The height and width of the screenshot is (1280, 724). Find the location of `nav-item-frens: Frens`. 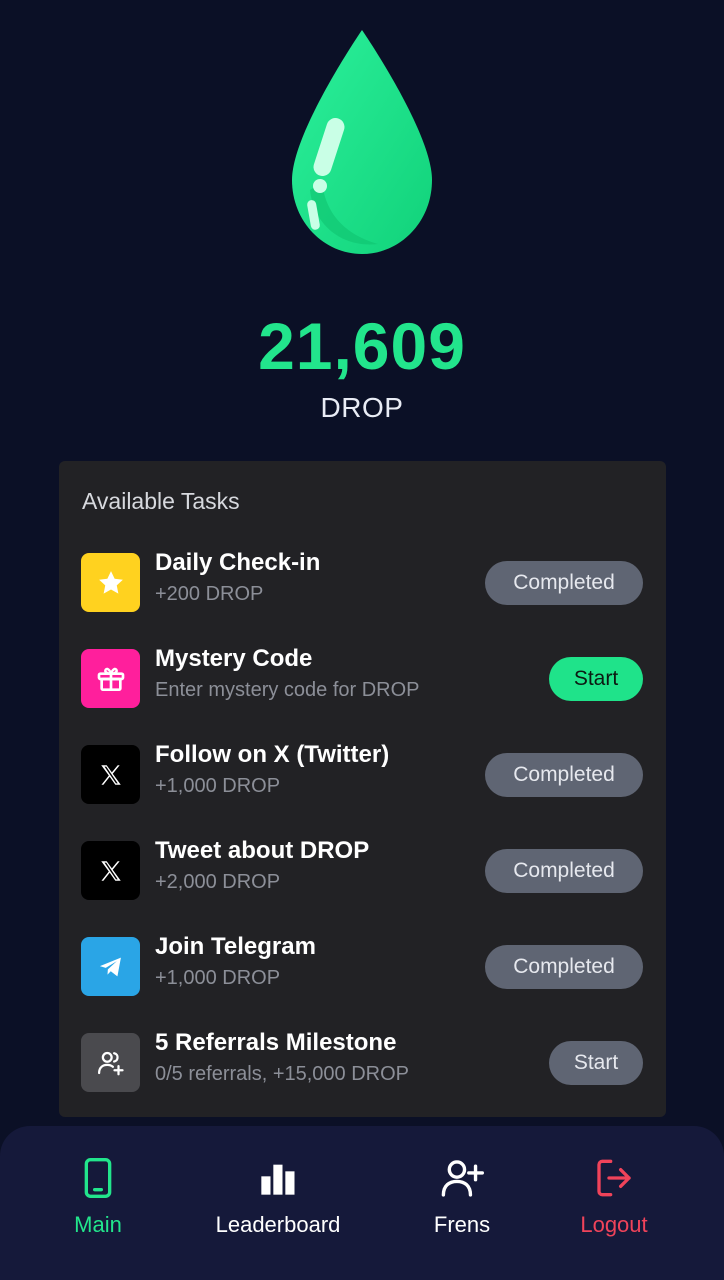

nav-item-frens: Frens is located at coordinates (462, 1197).